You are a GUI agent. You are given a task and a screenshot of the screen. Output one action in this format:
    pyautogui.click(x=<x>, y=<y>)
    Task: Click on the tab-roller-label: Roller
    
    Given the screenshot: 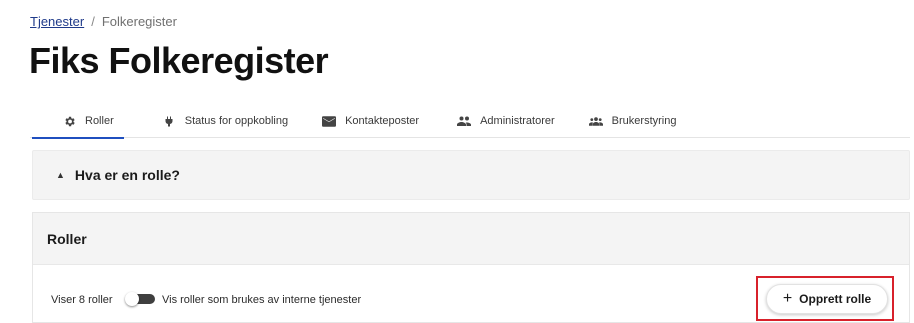 What is the action you would take?
    pyautogui.click(x=99, y=121)
    